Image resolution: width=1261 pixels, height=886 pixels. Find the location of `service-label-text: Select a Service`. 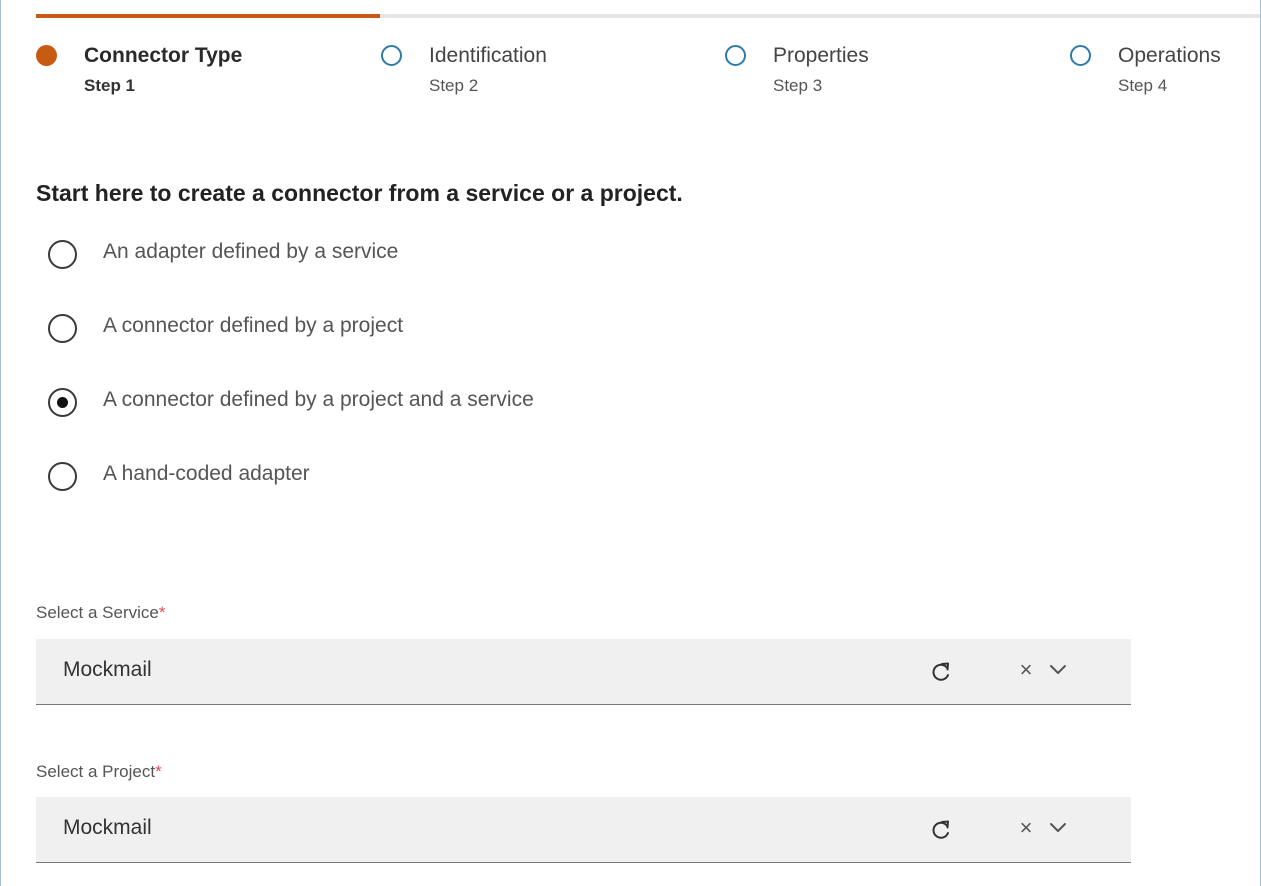

service-label-text: Select a Service is located at coordinates (97, 612).